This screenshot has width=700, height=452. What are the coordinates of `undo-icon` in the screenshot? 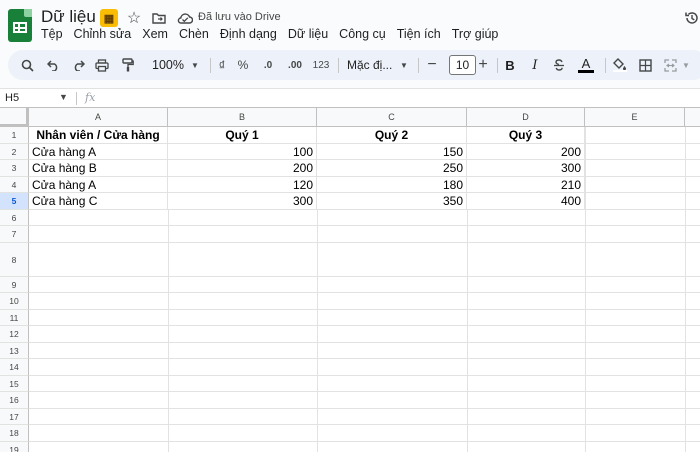 It's located at (53, 65).